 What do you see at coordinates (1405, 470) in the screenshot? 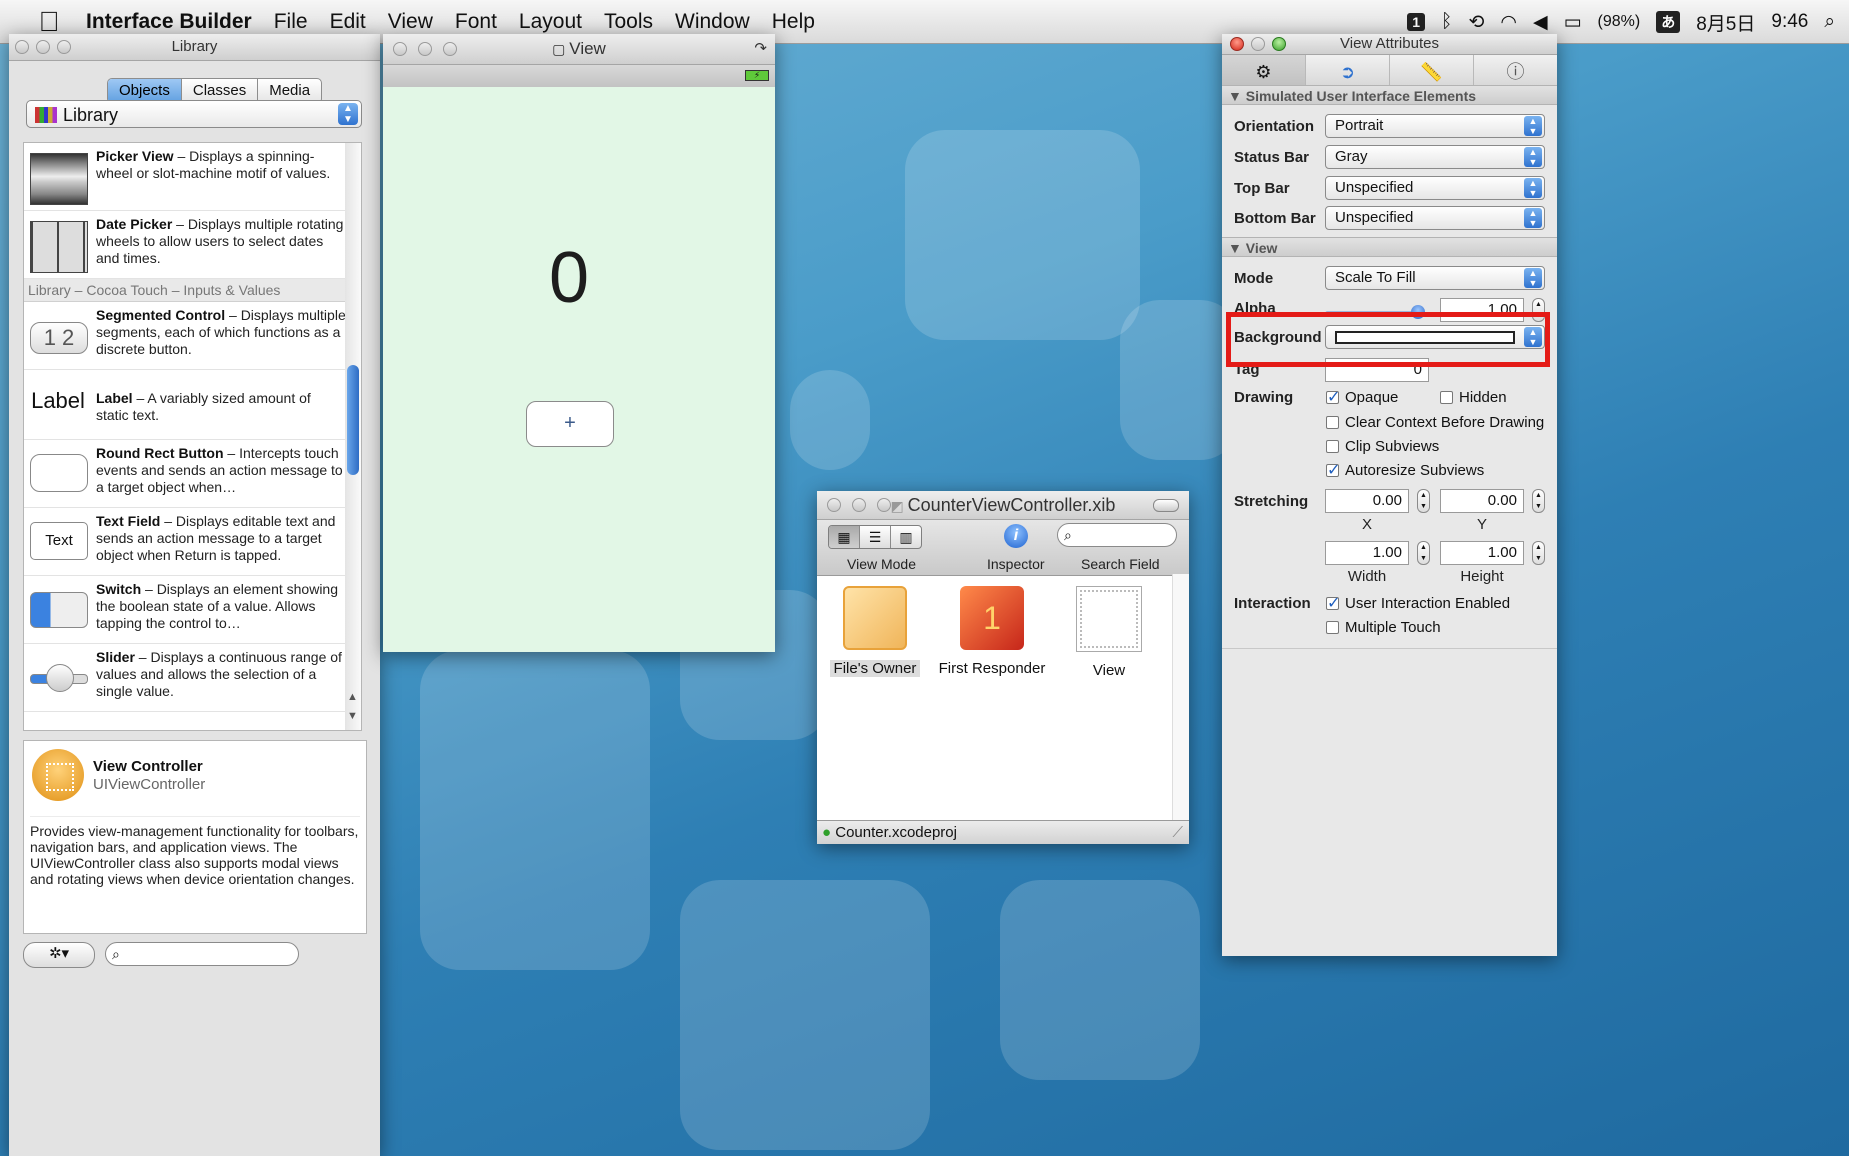
I see `autoresize-checkbox: Autoresize Subviews` at bounding box center [1405, 470].